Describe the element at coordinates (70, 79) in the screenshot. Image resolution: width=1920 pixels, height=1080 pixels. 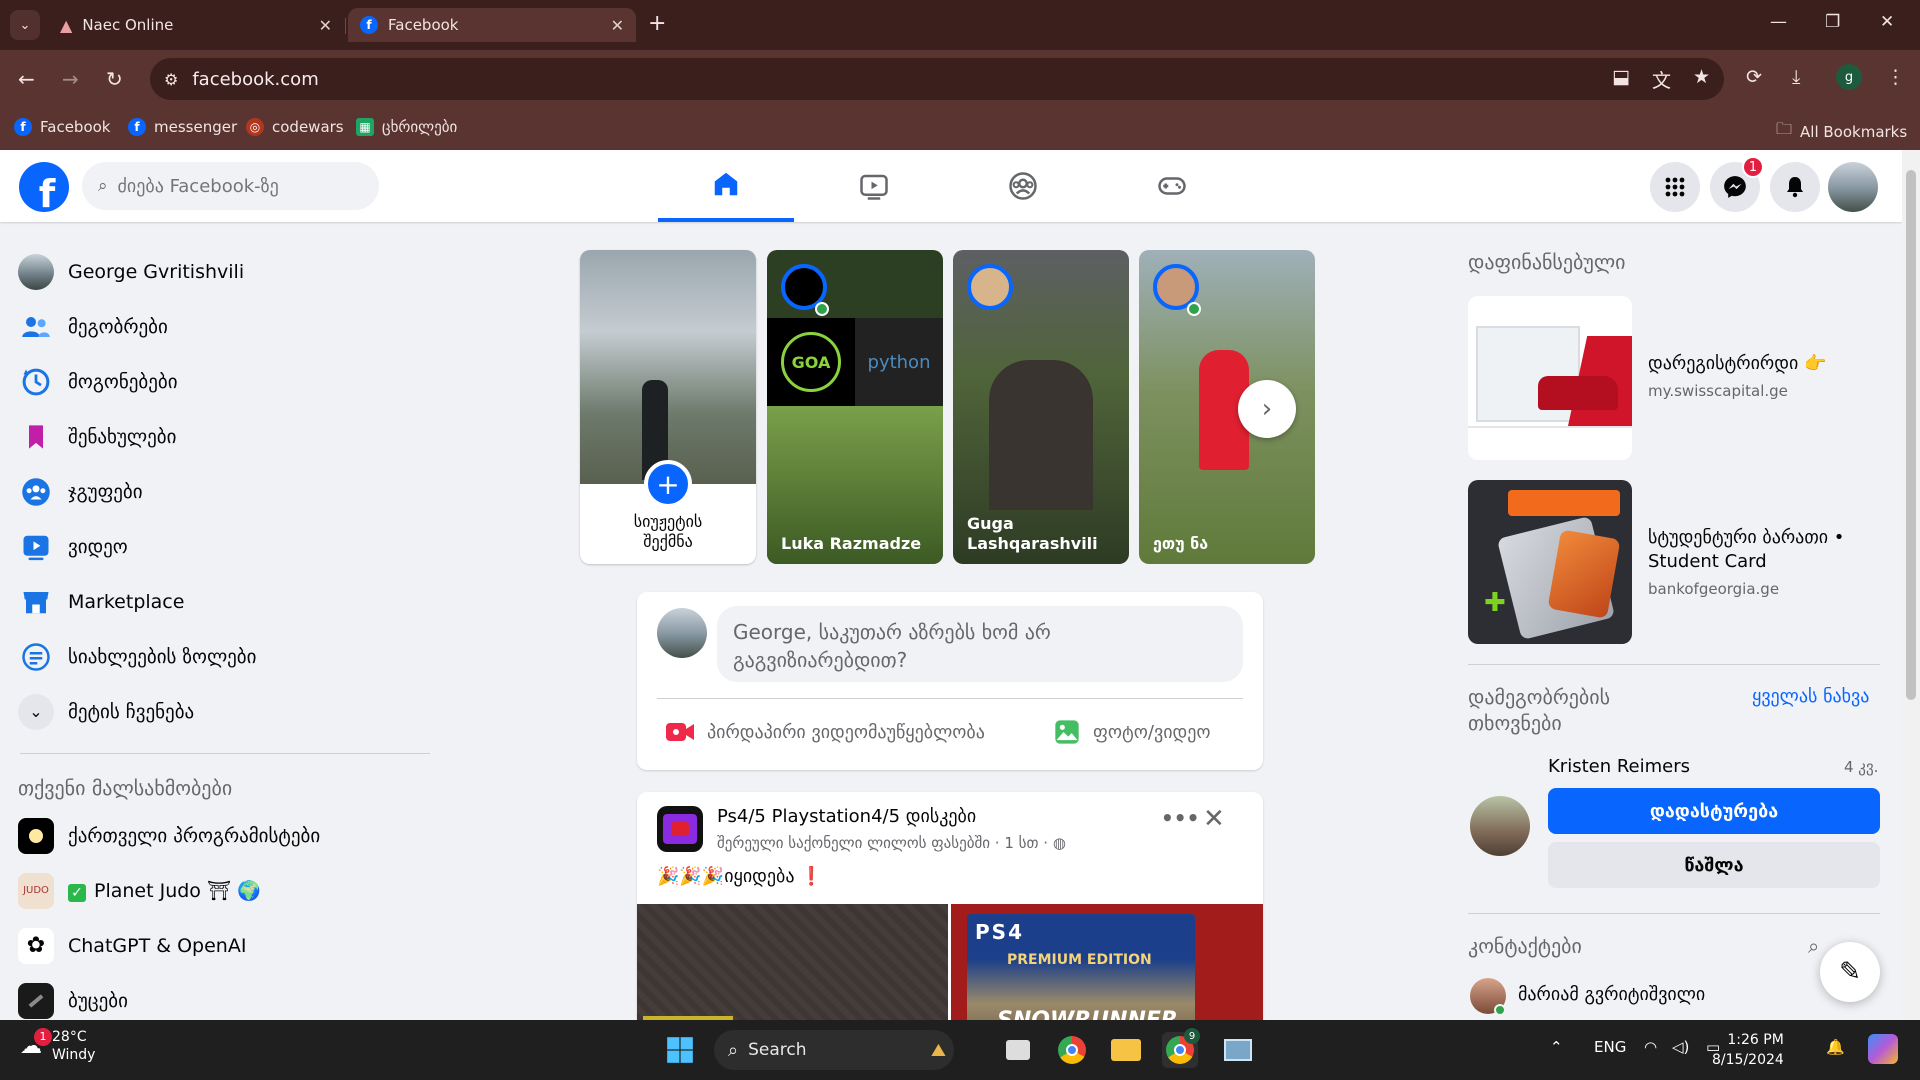
I see `forward-icon: →` at that location.